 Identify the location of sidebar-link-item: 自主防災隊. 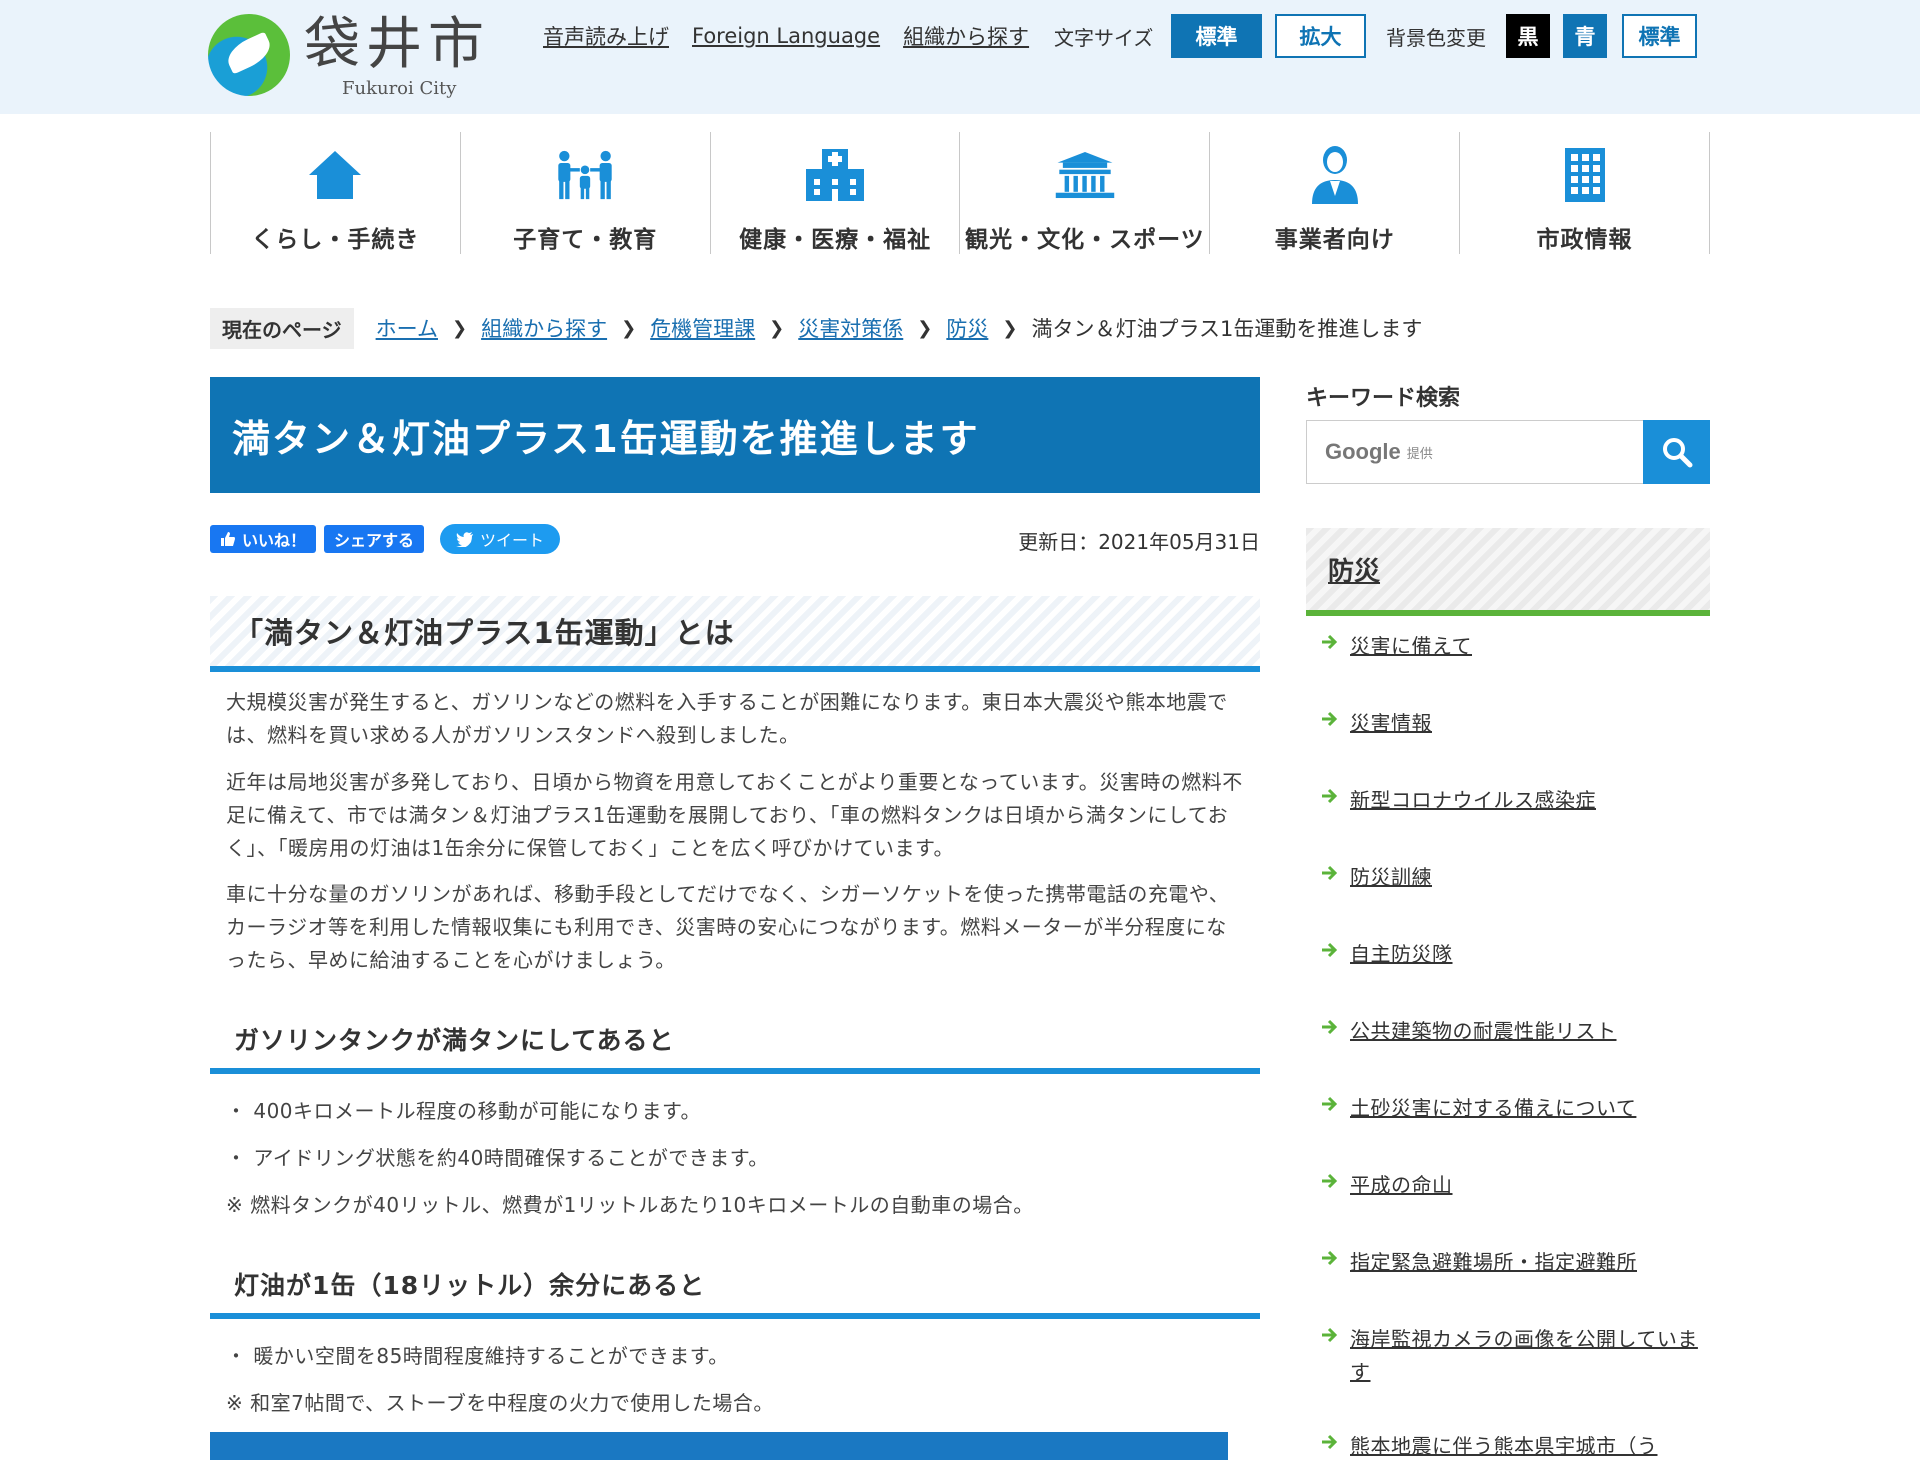
(1514, 954).